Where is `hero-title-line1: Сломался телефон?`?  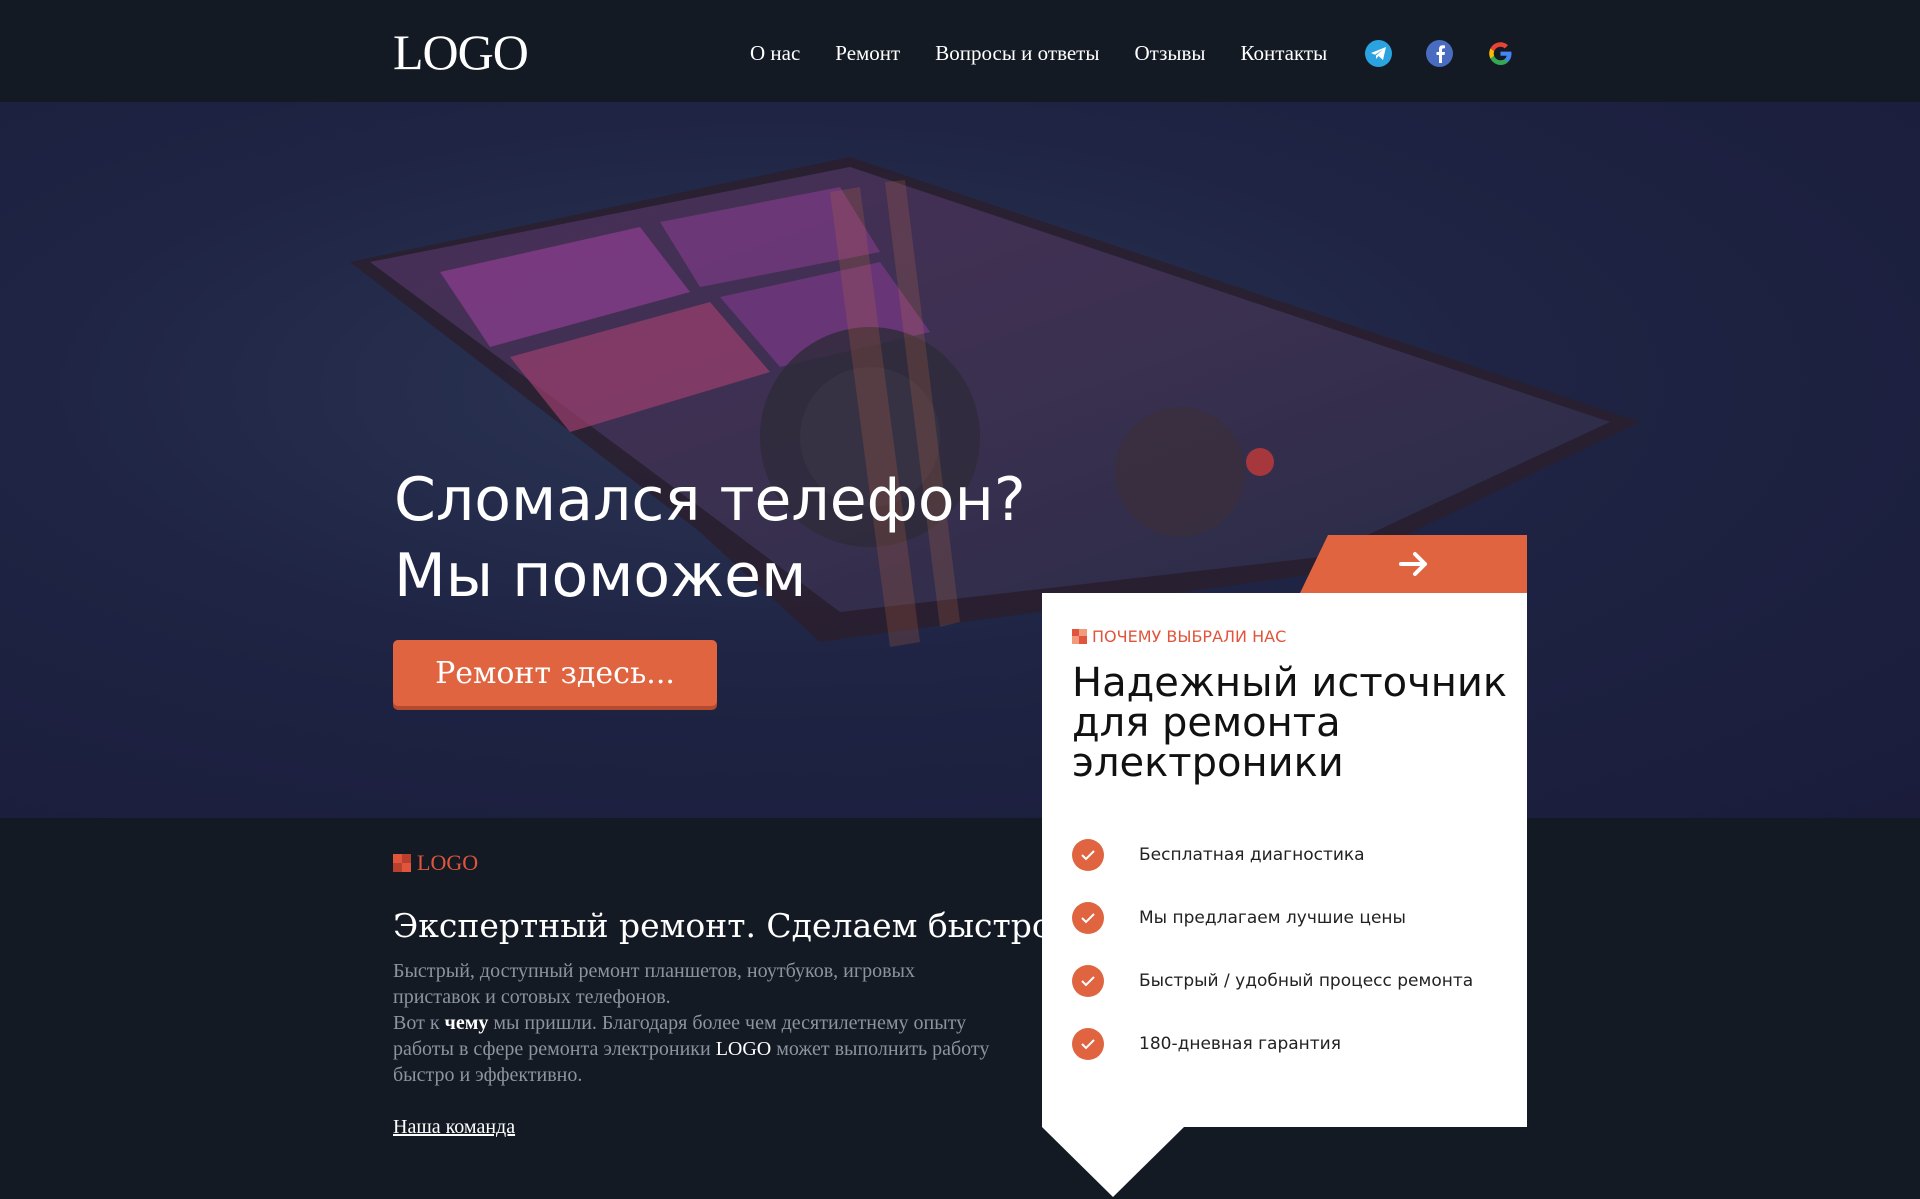
hero-title-line1: Сломался телефон? is located at coordinates (710, 500).